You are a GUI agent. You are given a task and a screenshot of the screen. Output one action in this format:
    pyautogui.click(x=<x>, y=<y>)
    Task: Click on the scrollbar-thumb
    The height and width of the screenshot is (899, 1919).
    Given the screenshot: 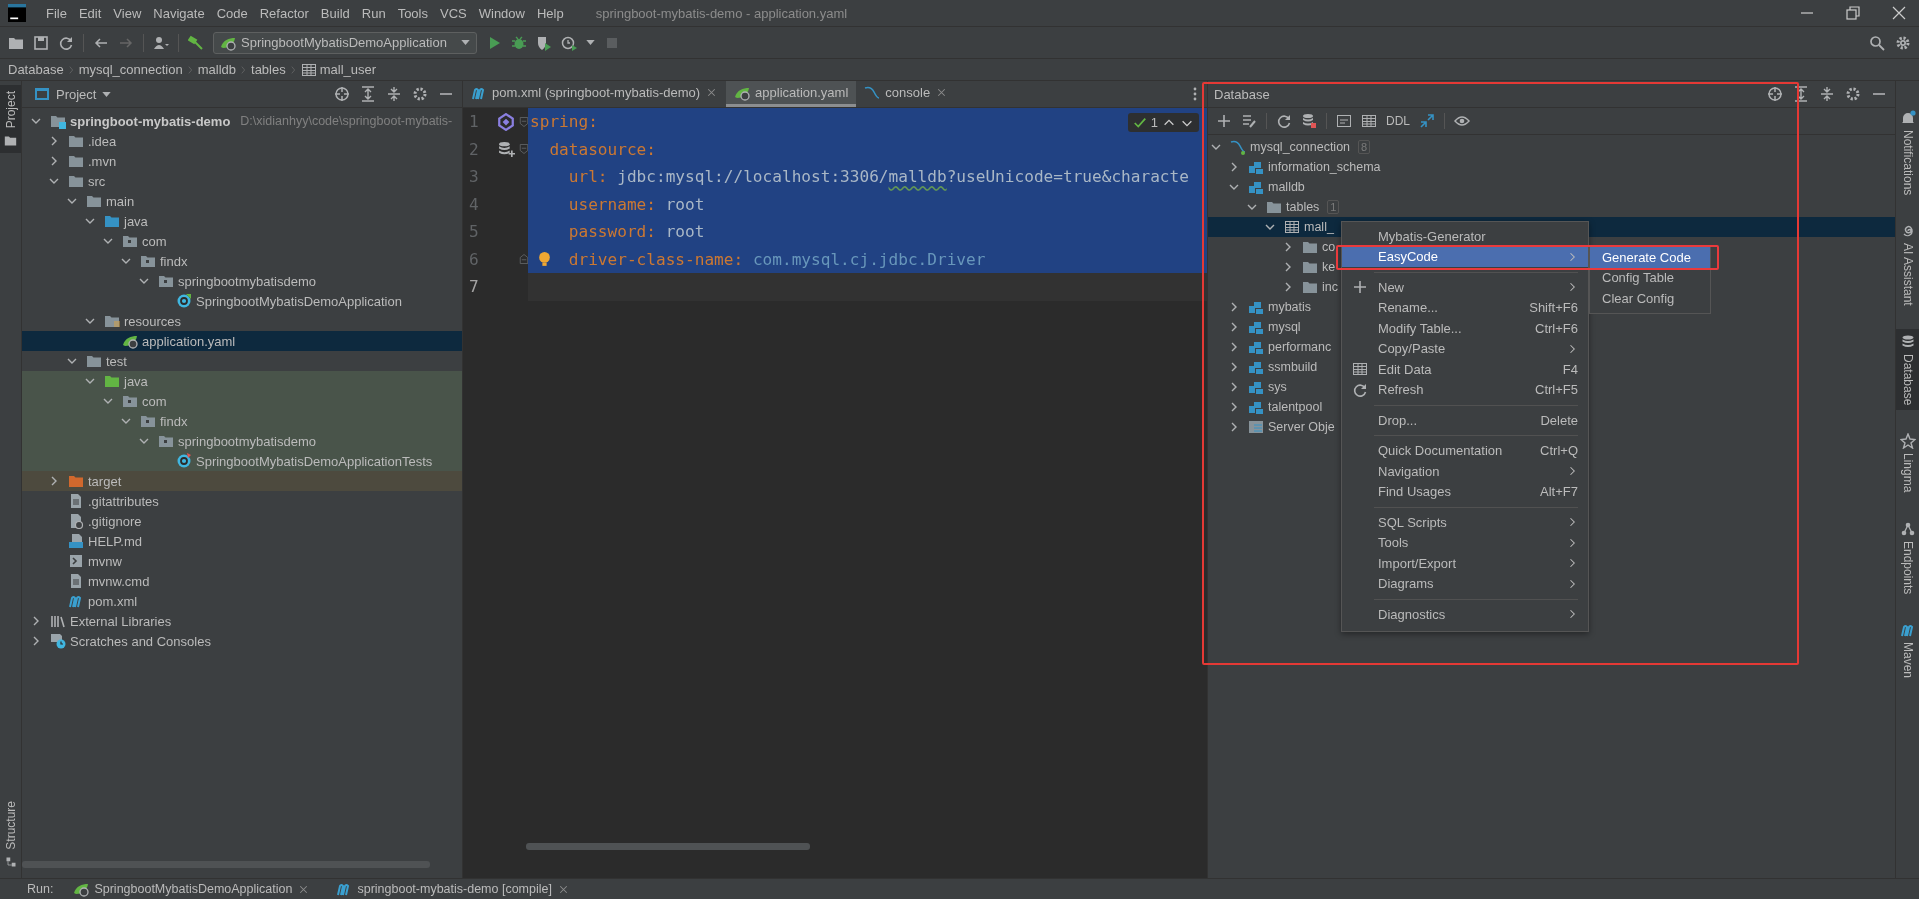 What is the action you would take?
    pyautogui.click(x=668, y=846)
    